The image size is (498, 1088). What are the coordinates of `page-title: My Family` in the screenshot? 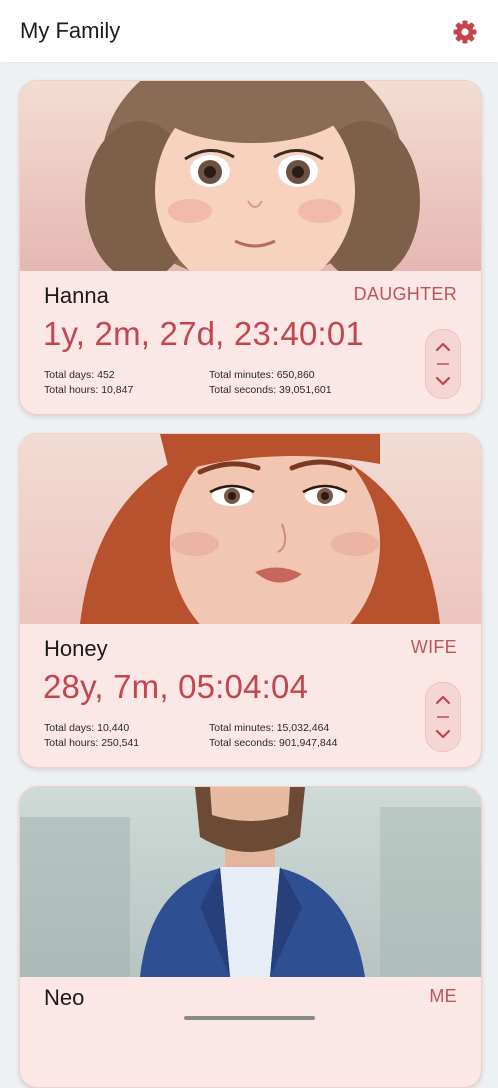 It's located at (70, 30).